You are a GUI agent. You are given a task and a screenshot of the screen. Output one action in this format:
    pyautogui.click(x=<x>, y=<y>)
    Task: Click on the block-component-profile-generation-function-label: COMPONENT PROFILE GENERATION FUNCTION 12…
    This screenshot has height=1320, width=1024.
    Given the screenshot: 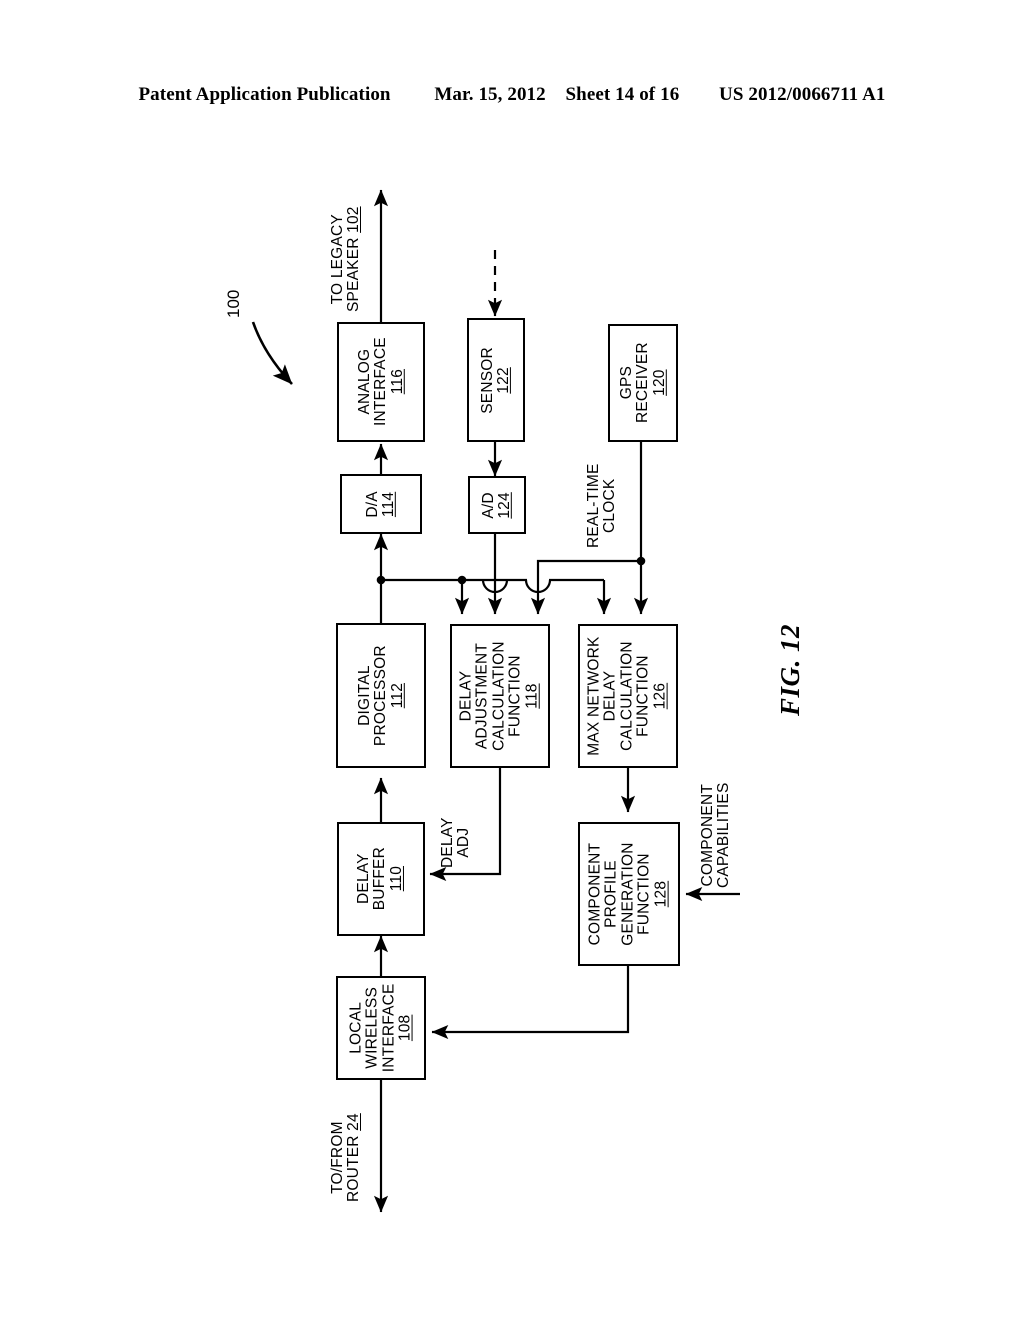 What is the action you would take?
    pyautogui.click(x=628, y=894)
    